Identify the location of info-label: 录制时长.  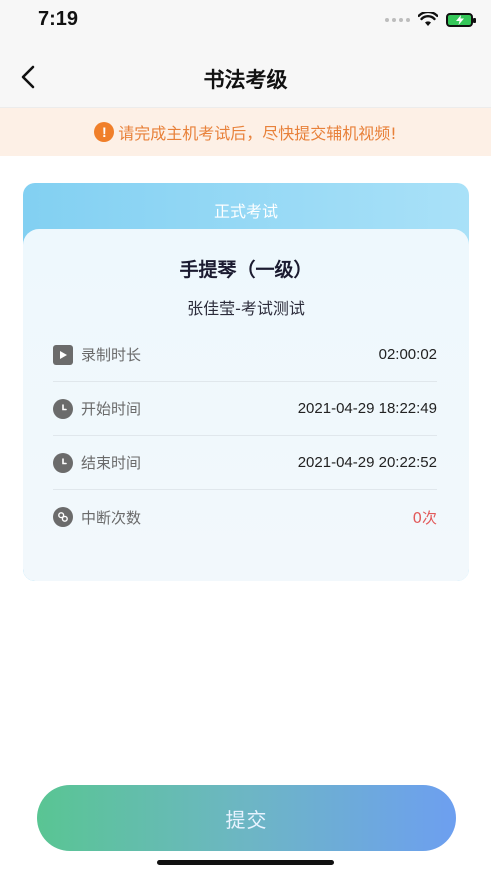
(111, 355).